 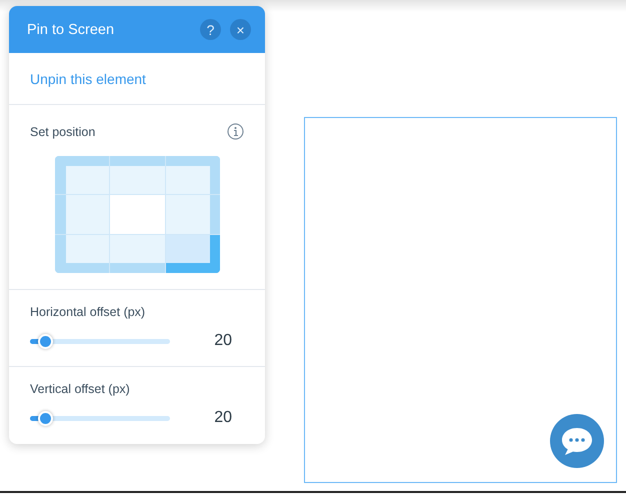 I want to click on unpin-link: Unpin this element, so click(x=88, y=78).